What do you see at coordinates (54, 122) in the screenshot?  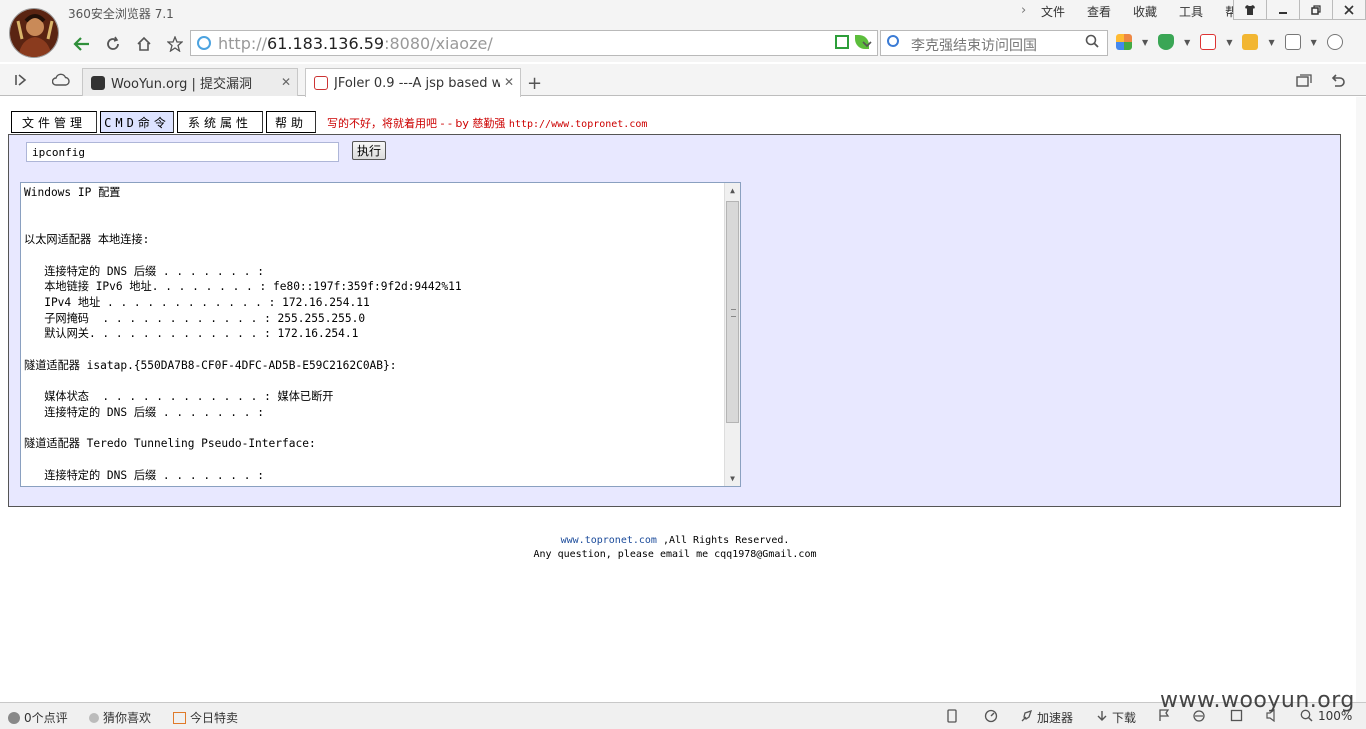 I see `menu-file-manager: 文件管理` at bounding box center [54, 122].